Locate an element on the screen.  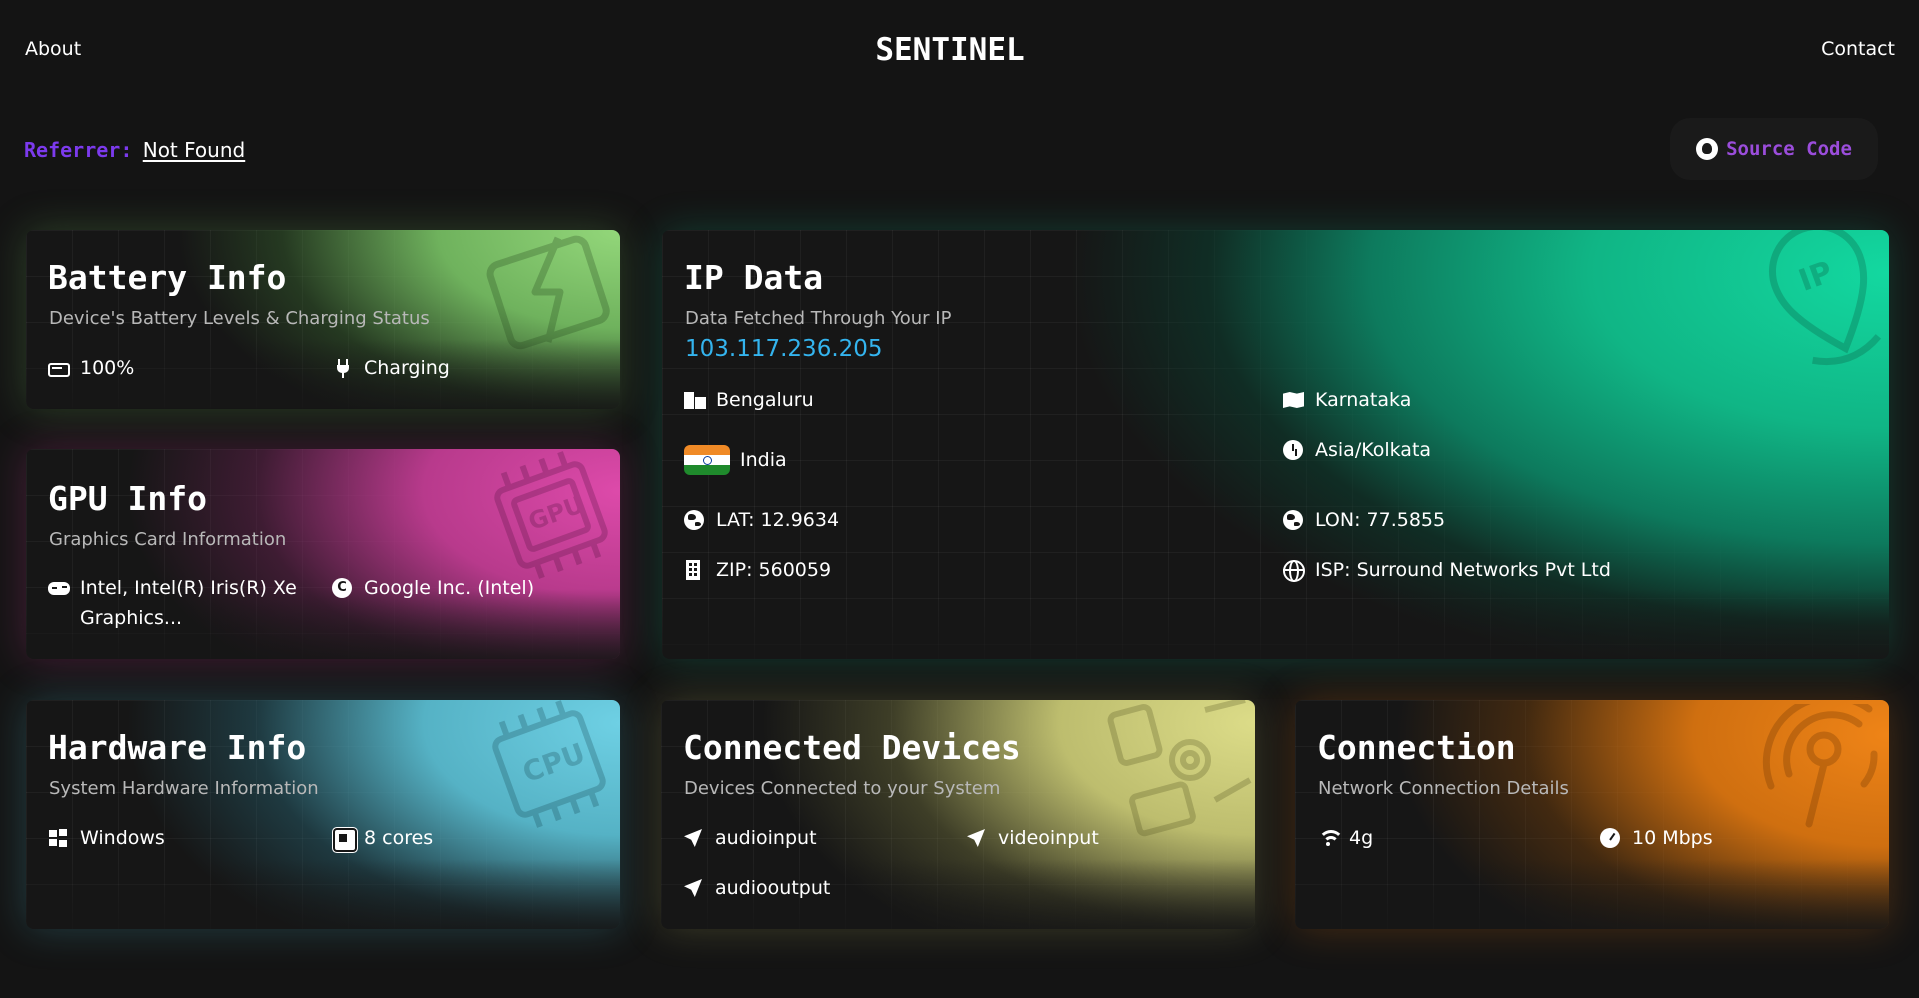
card-subtitle: Graphics Card Information is located at coordinates (168, 539).